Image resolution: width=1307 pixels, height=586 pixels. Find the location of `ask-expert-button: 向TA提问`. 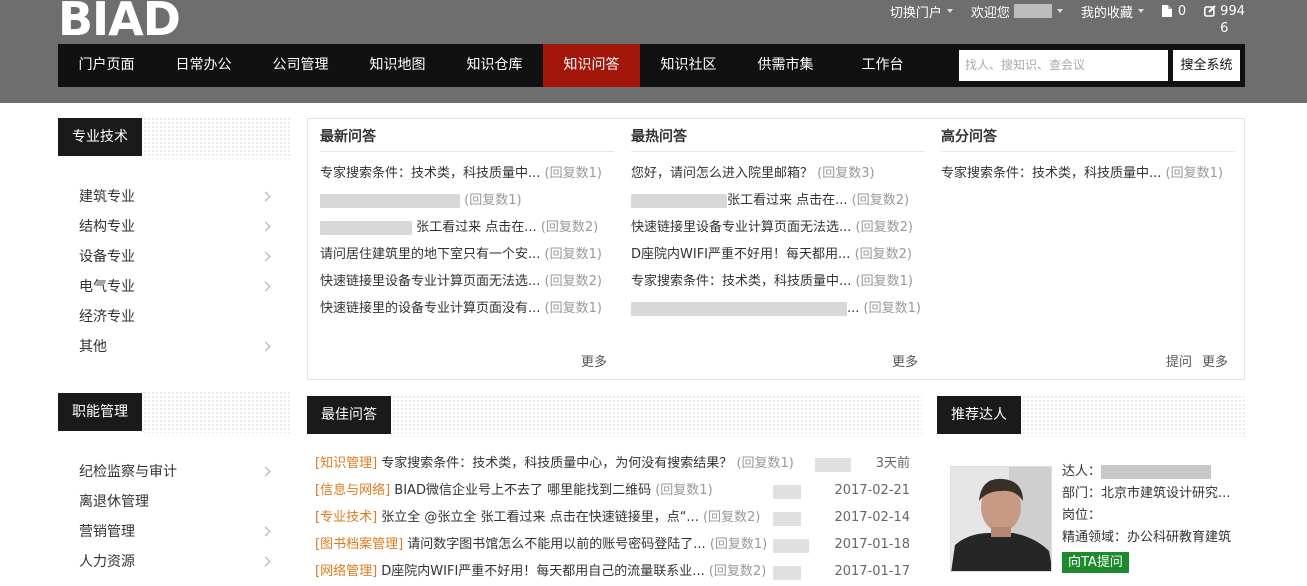

ask-expert-button: 向TA提问 is located at coordinates (1095, 562).